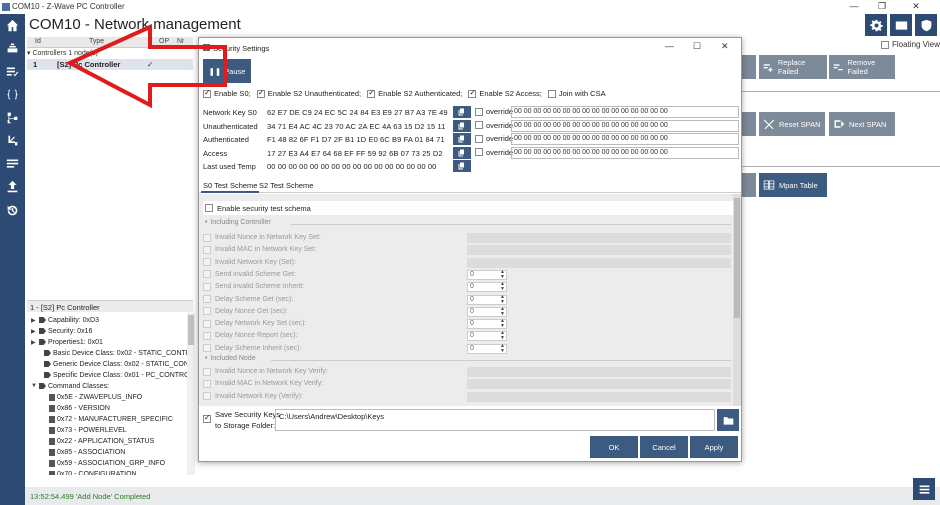 The image size is (940, 505). I want to click on storage-folder-input: C:\Users\Andrew\Desktop\Keys, so click(495, 420).